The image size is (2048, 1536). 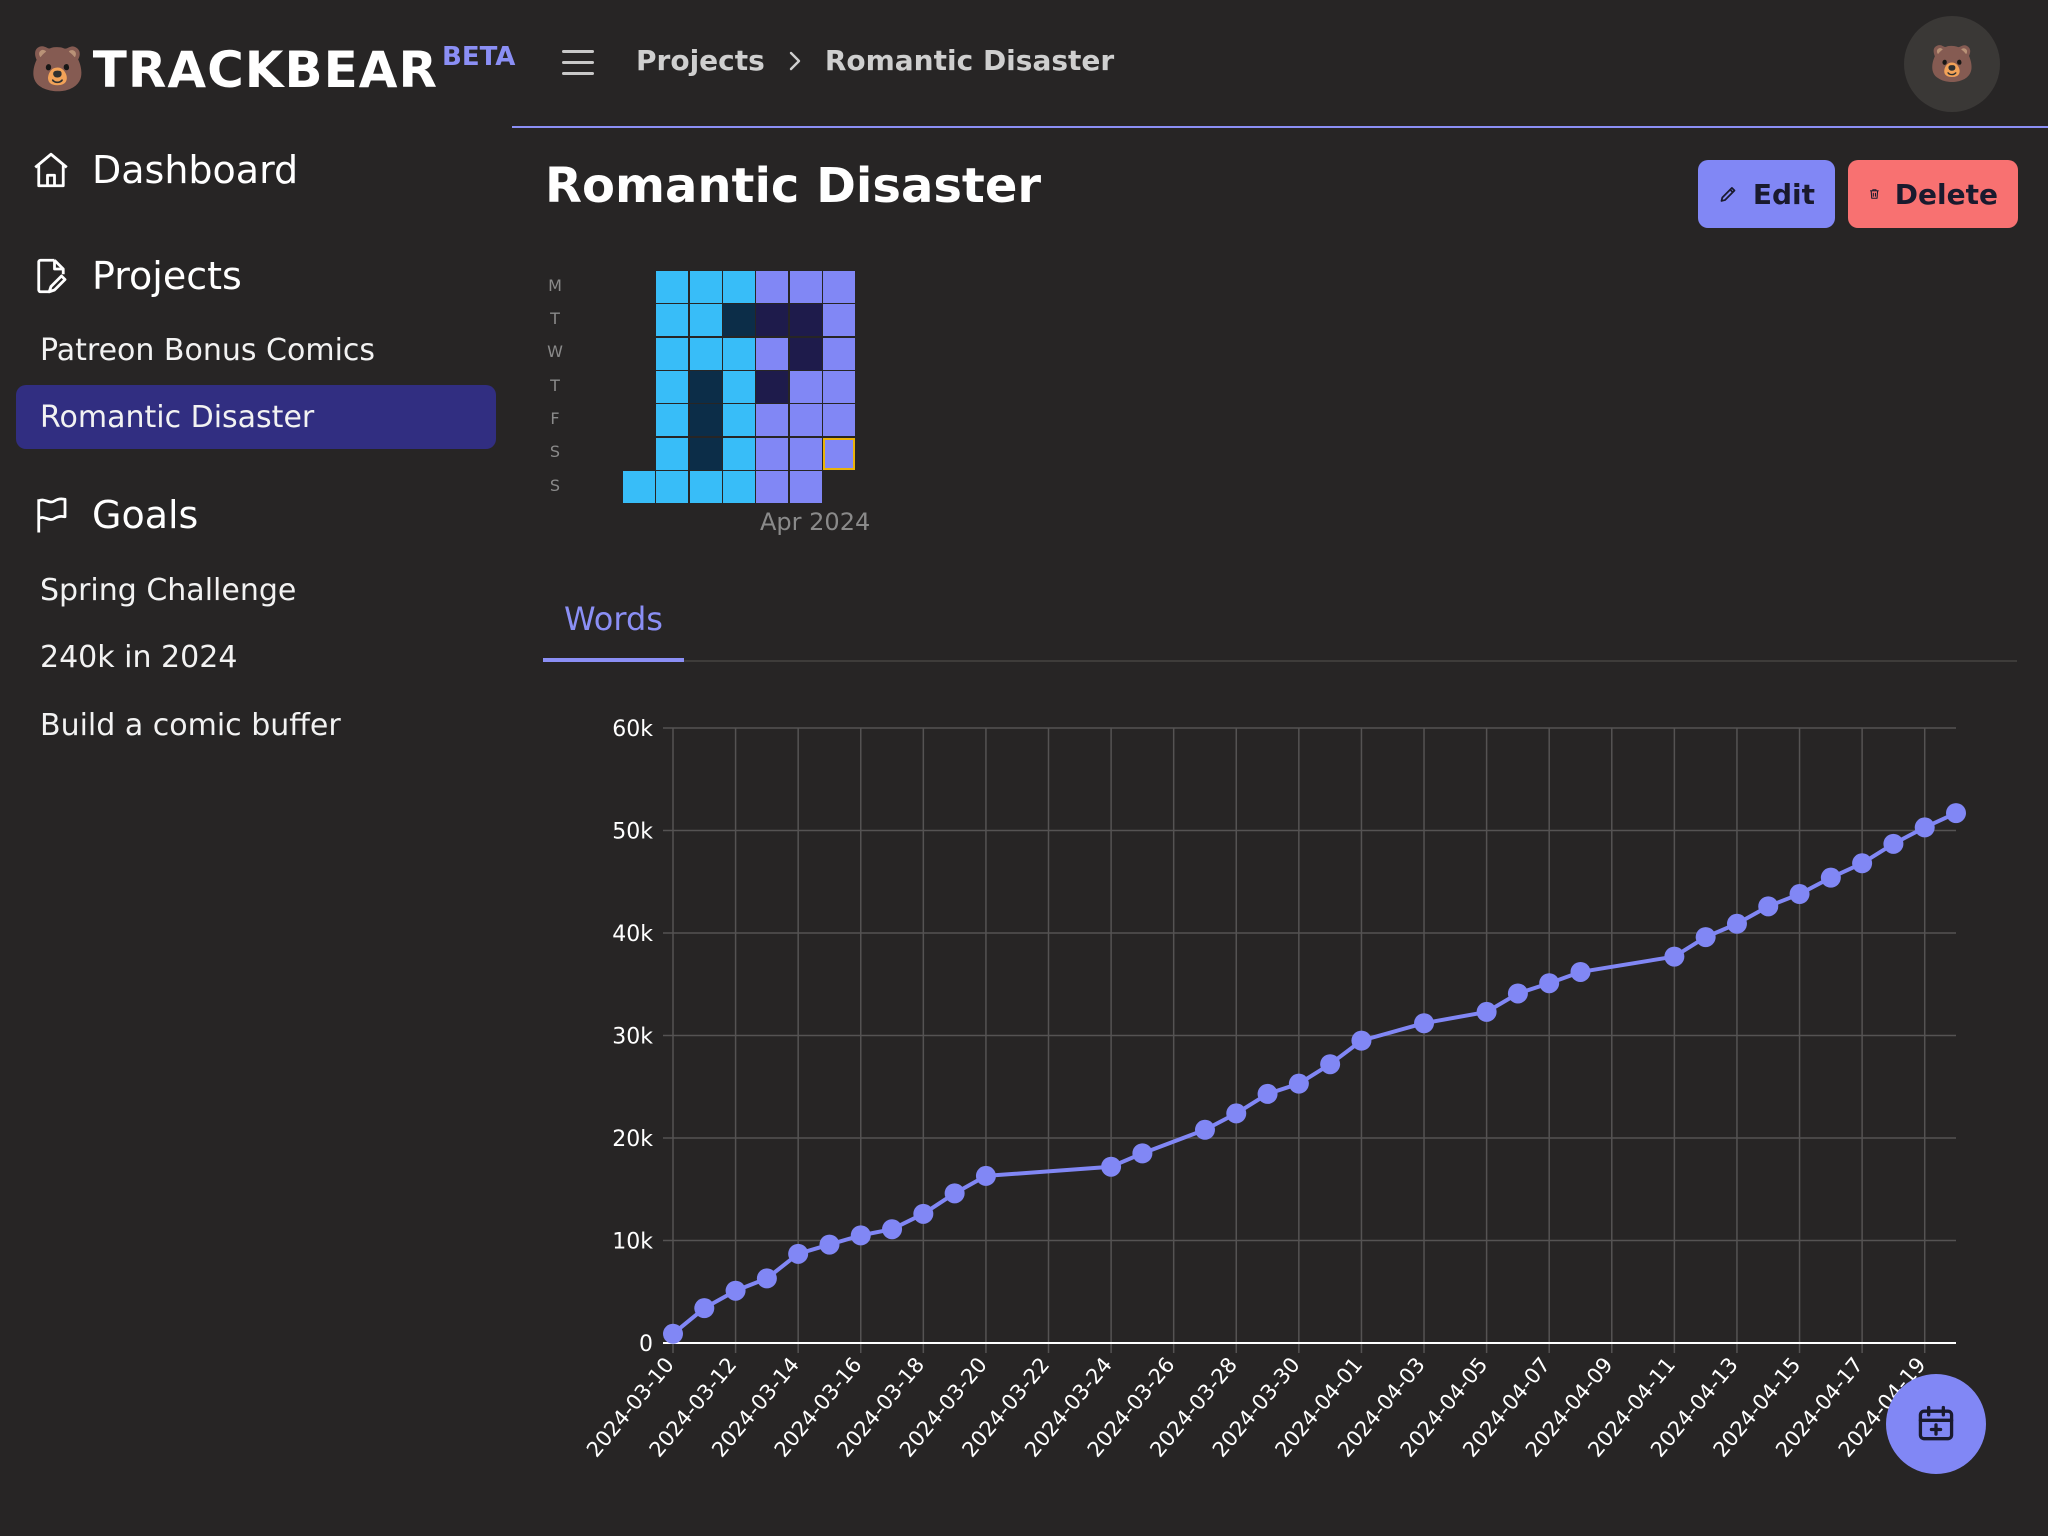 I want to click on bear-logo-icon: 🐻, so click(x=57, y=69).